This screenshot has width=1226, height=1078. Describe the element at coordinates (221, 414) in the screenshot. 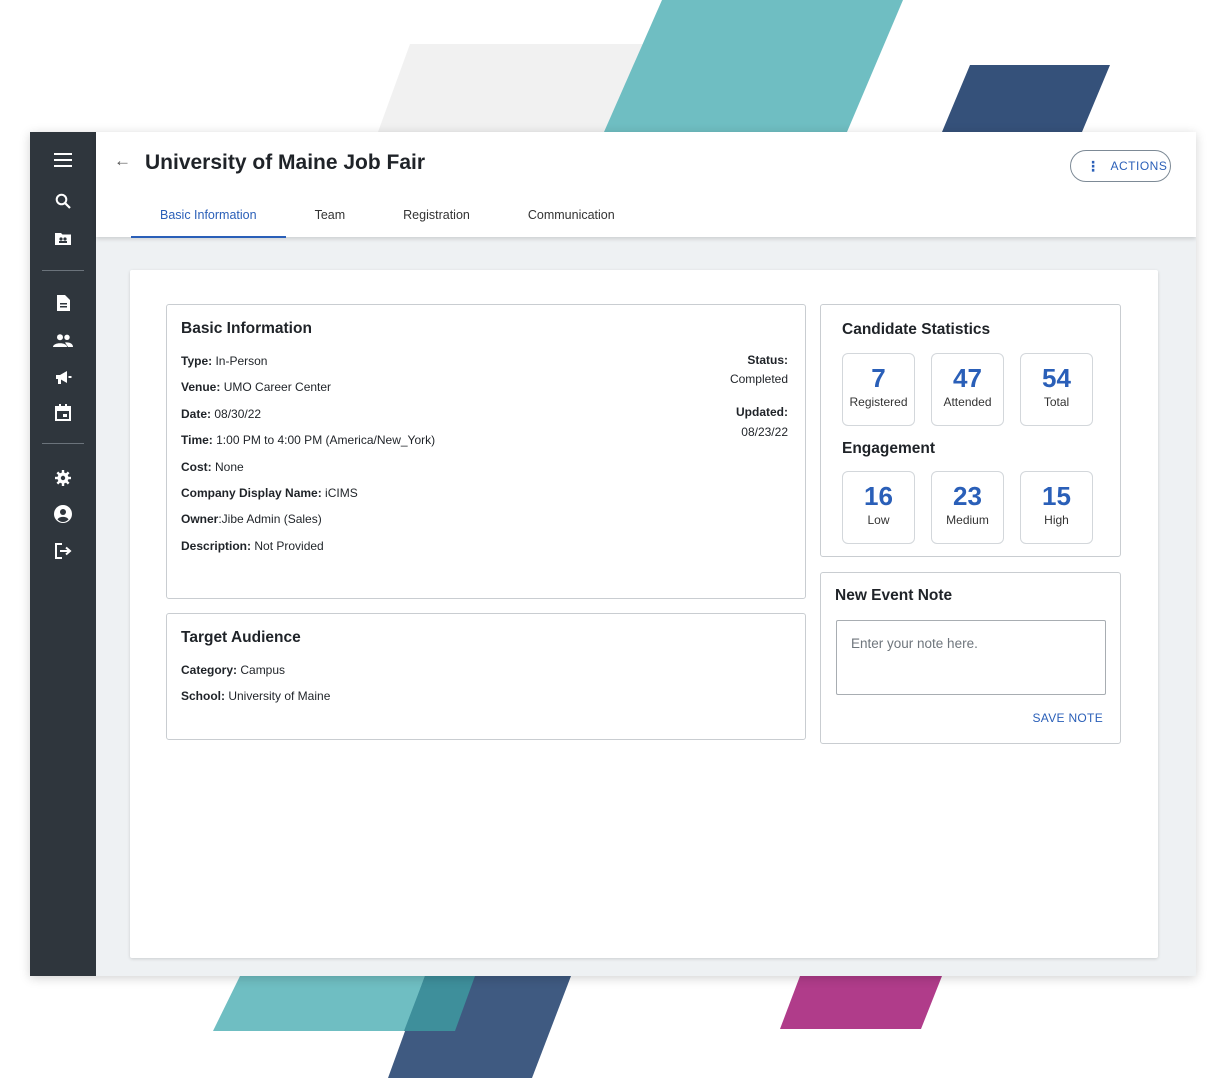

I see `field-date: Date: 08/30/22` at that location.